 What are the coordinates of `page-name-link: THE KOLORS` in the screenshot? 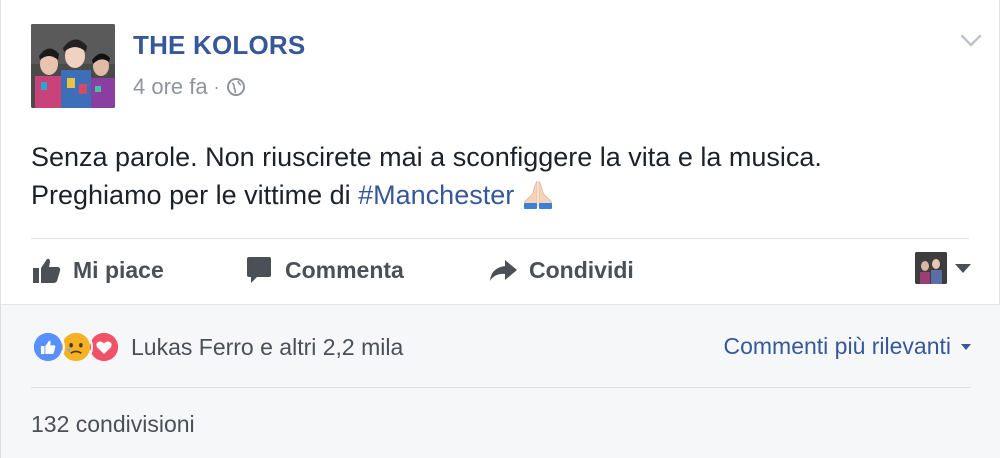 It's located at (219, 45).